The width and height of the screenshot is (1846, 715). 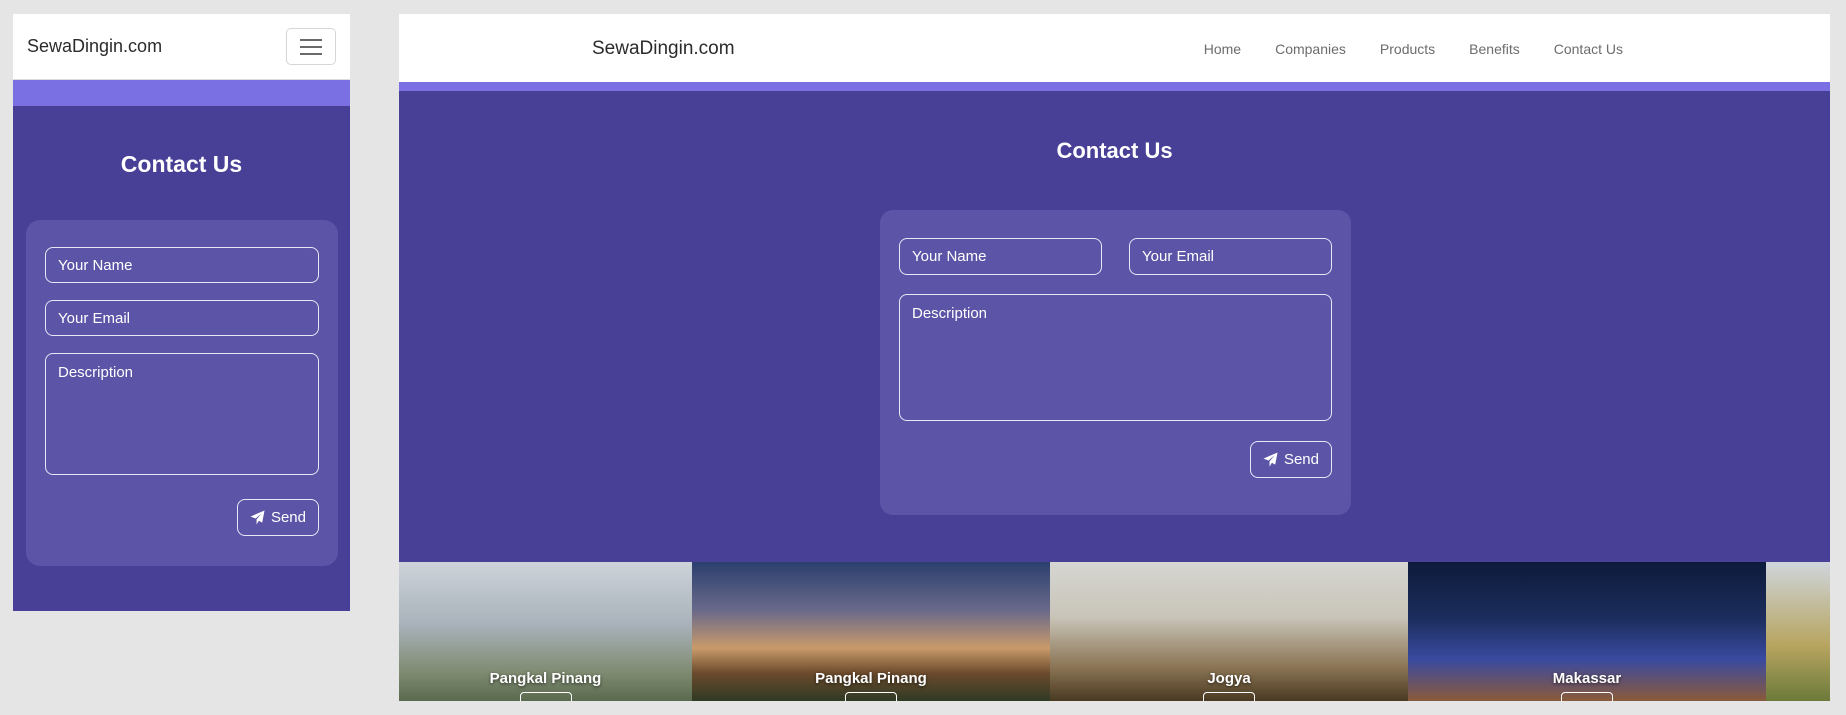 I want to click on nav-products: Products, so click(x=1407, y=49).